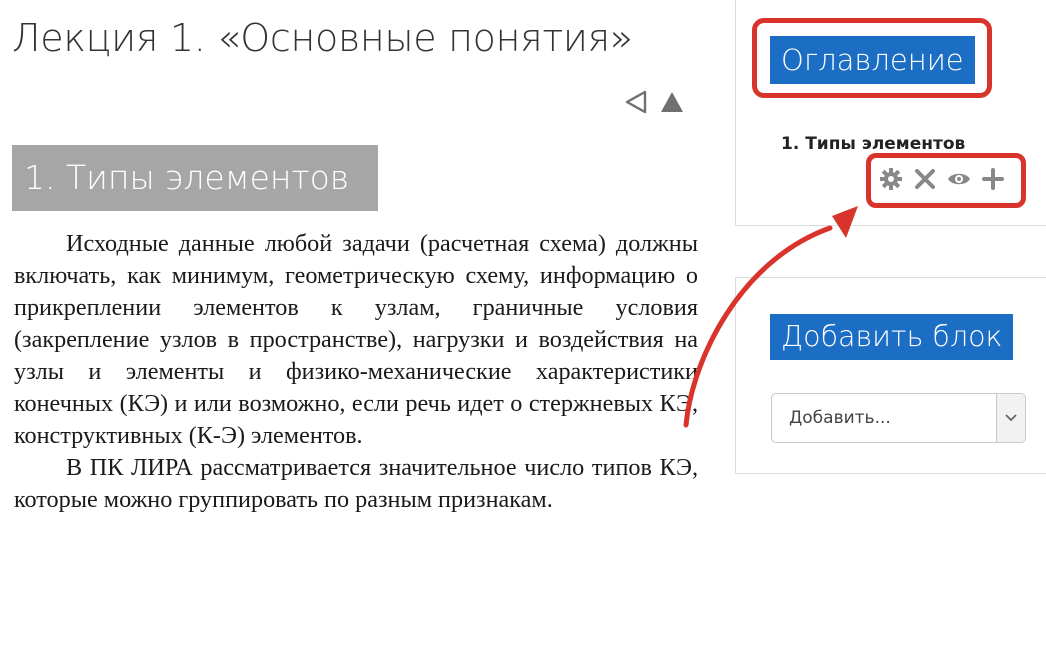 This screenshot has height=657, width=1046. What do you see at coordinates (890, 113) in the screenshot?
I see `toc-block: Оглавление 1. Типы элементов` at bounding box center [890, 113].